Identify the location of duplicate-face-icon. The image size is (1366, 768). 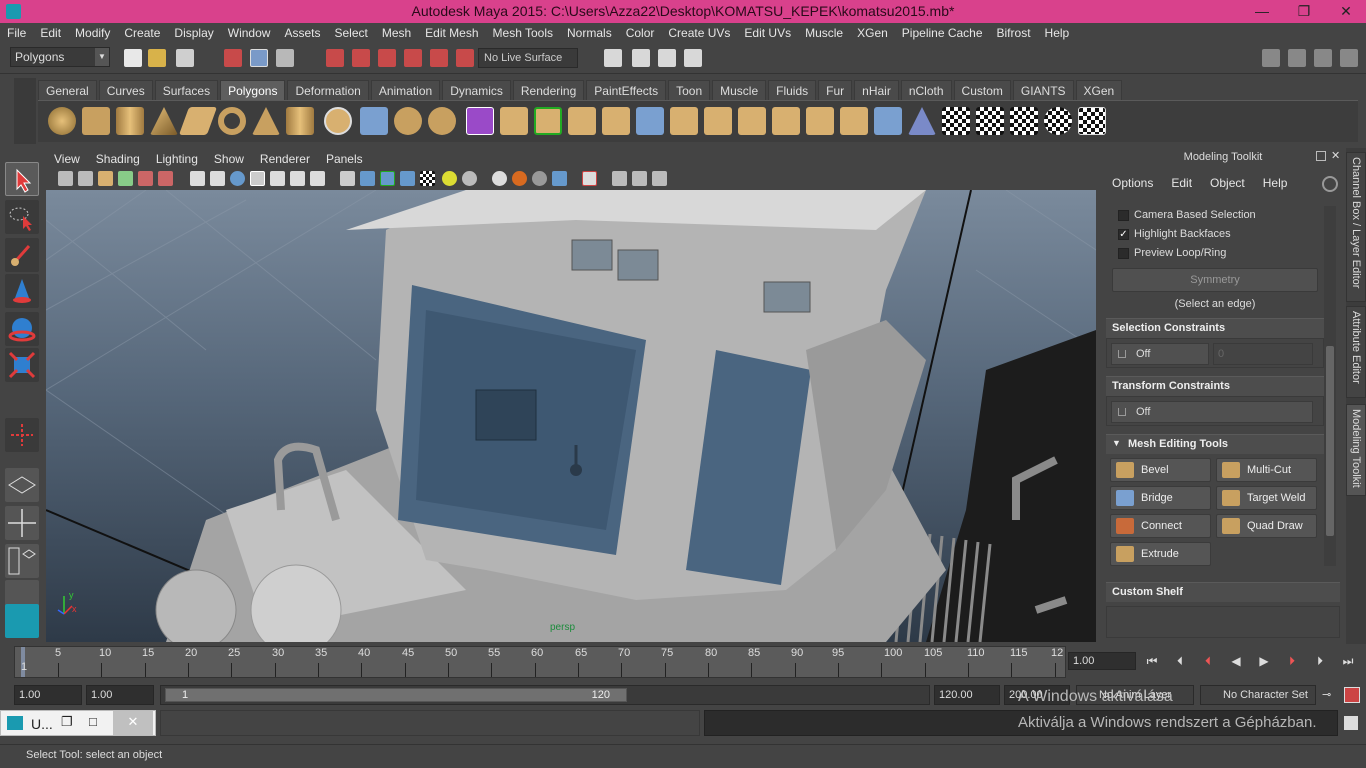
(854, 121).